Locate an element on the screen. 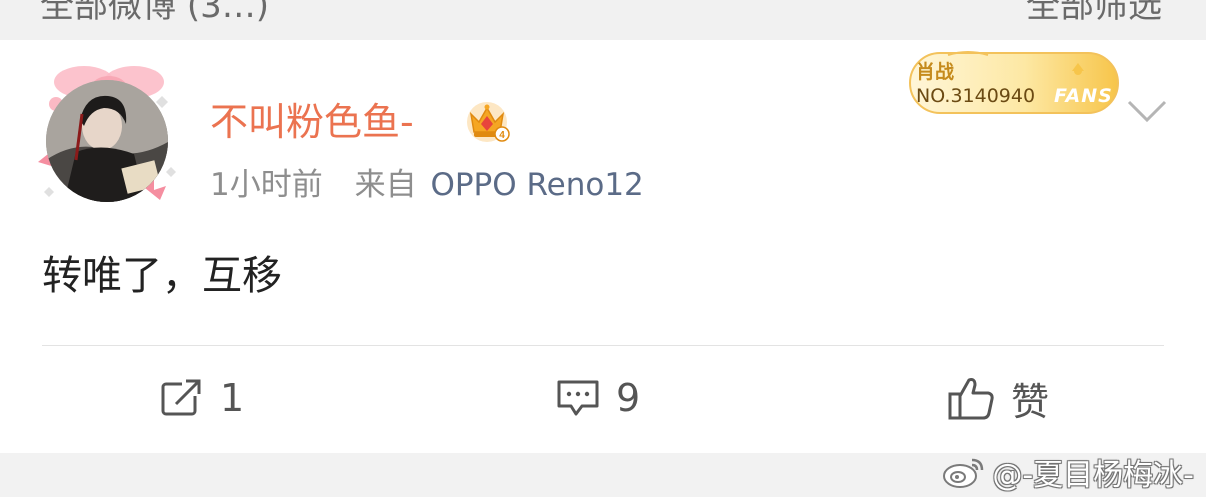 This screenshot has height=497, width=1206. chevron-down-icon is located at coordinates (1147, 111).